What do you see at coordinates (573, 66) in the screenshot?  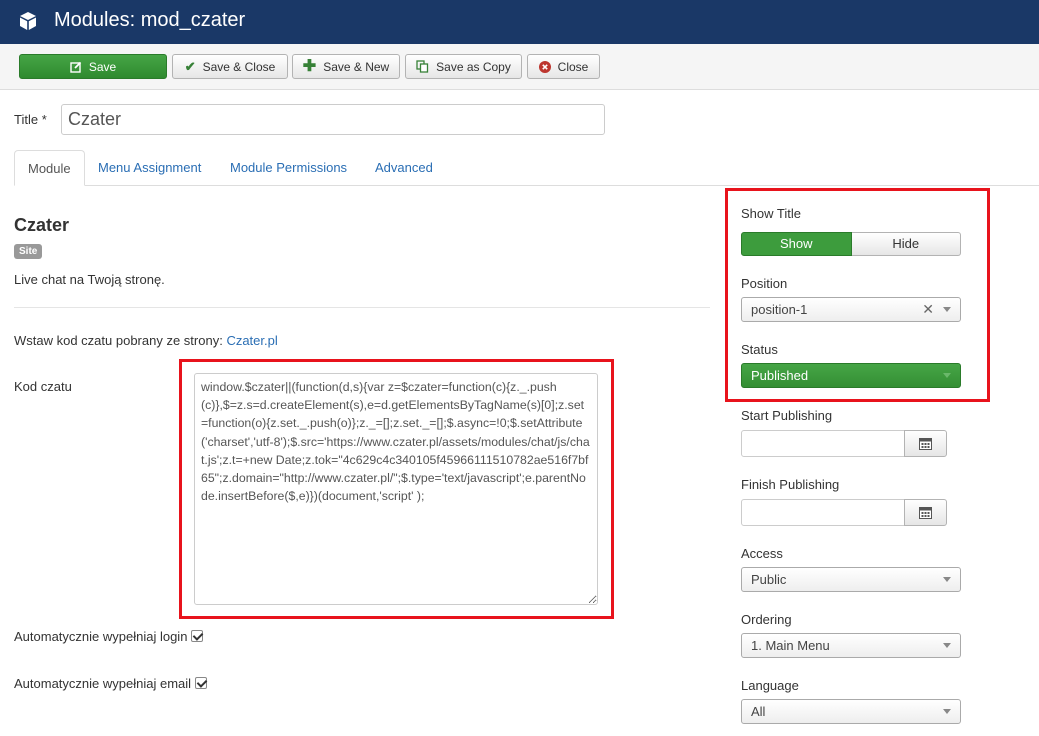 I see `close-label: Close` at bounding box center [573, 66].